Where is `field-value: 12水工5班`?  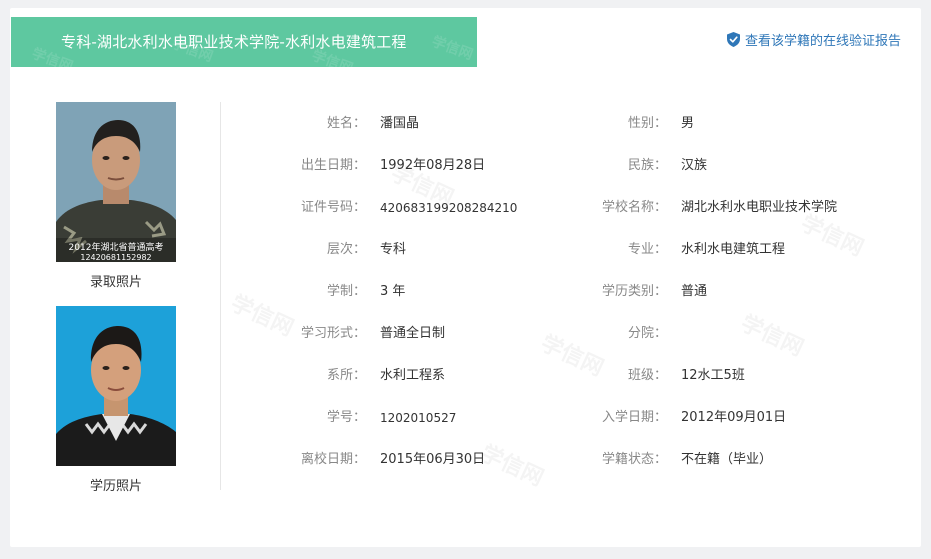
field-value: 12水工5班 is located at coordinates (713, 375).